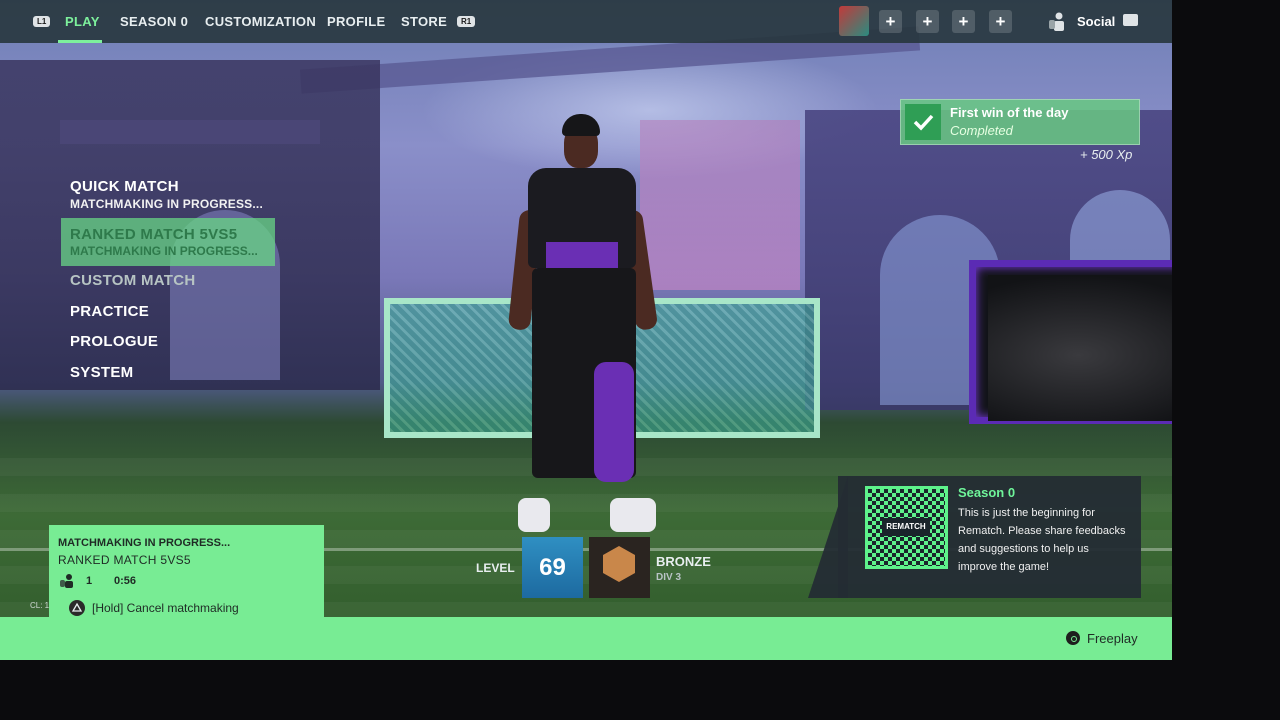  What do you see at coordinates (581, 125) in the screenshot?
I see `character-cap` at bounding box center [581, 125].